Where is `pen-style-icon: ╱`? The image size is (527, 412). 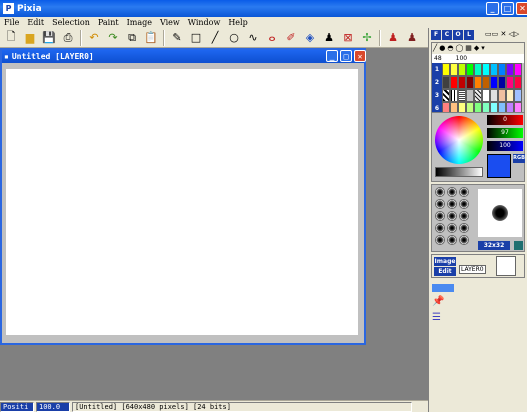
pen-style-icon: ╱ is located at coordinates (435, 48).